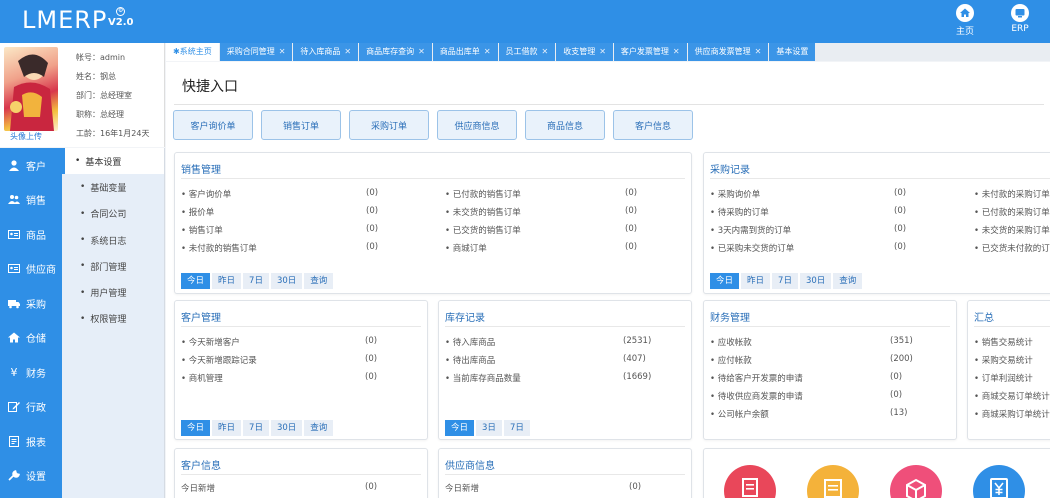 This screenshot has height=498, width=1050. Describe the element at coordinates (213, 125) in the screenshot. I see `quick-customer-inquiry-button: 客户询价单` at that location.